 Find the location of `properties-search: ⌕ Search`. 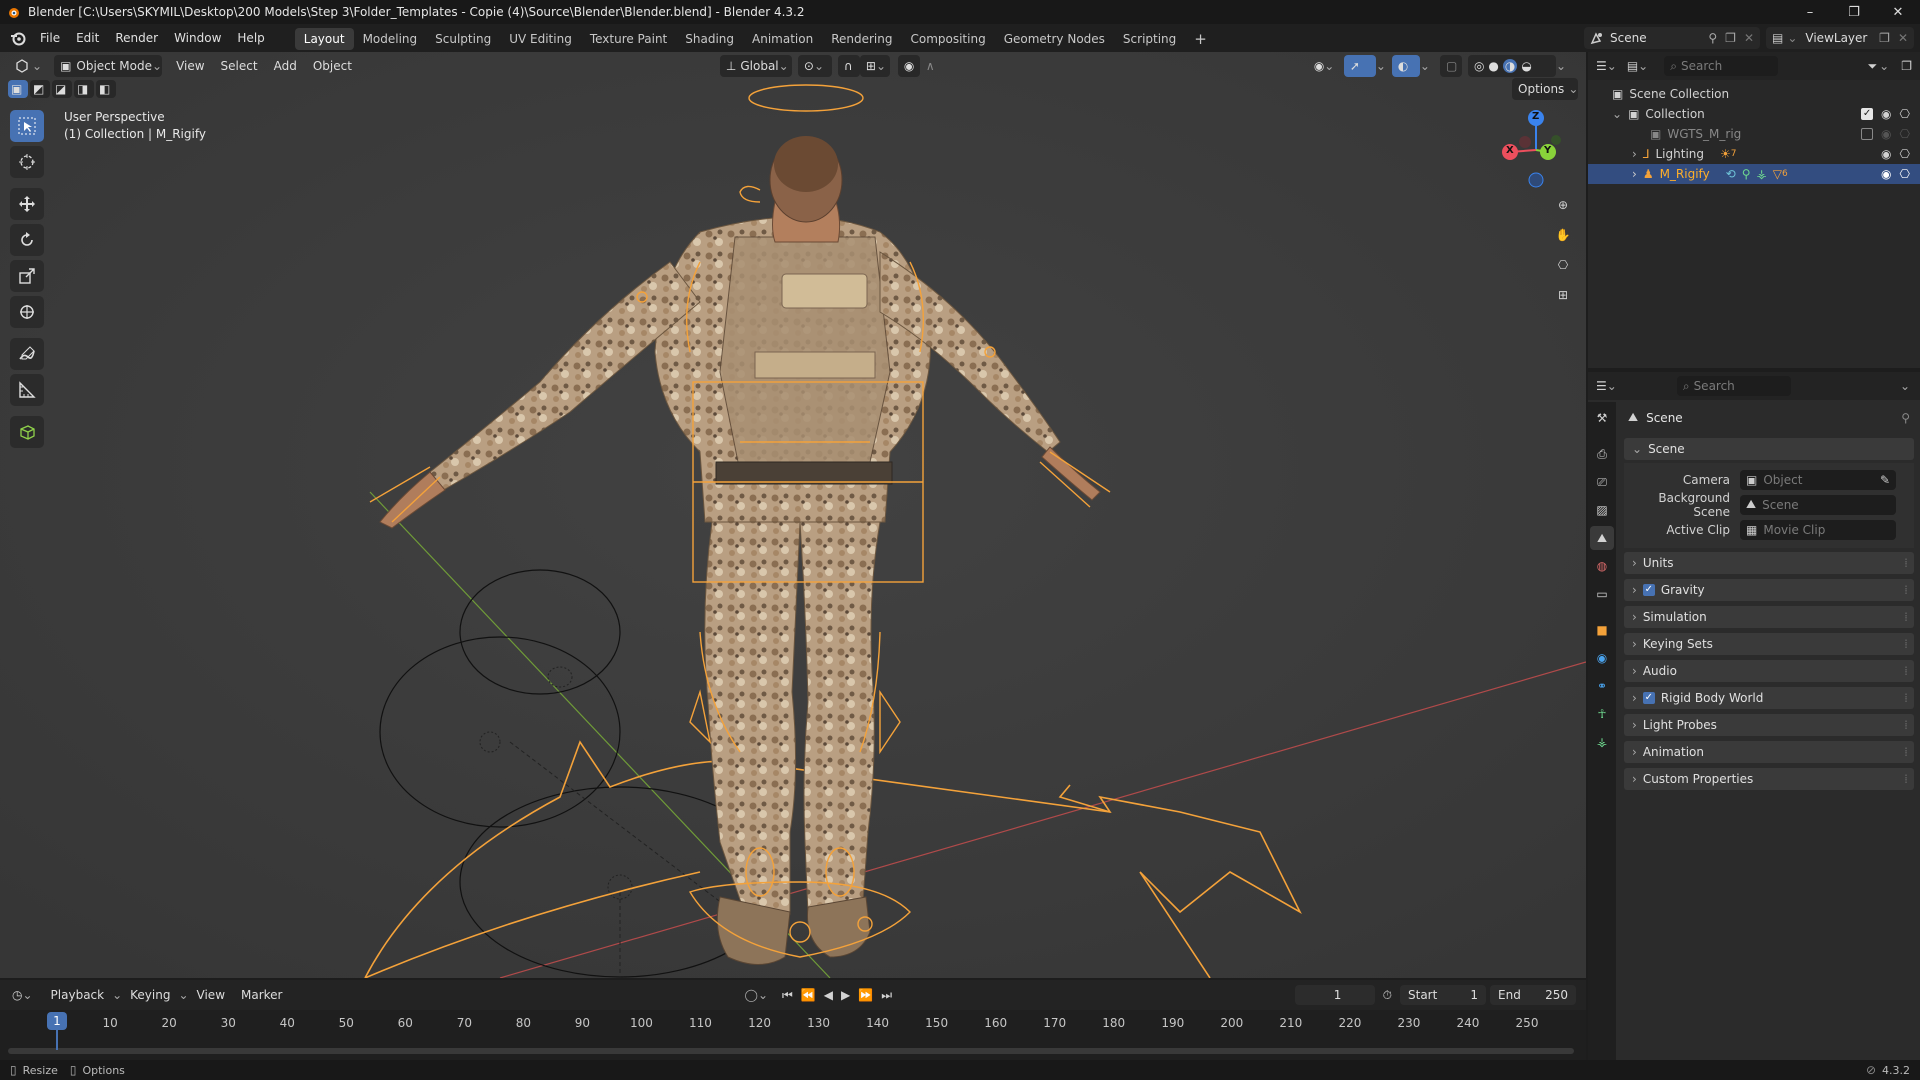

properties-search: ⌕ Search is located at coordinates (1733, 386).